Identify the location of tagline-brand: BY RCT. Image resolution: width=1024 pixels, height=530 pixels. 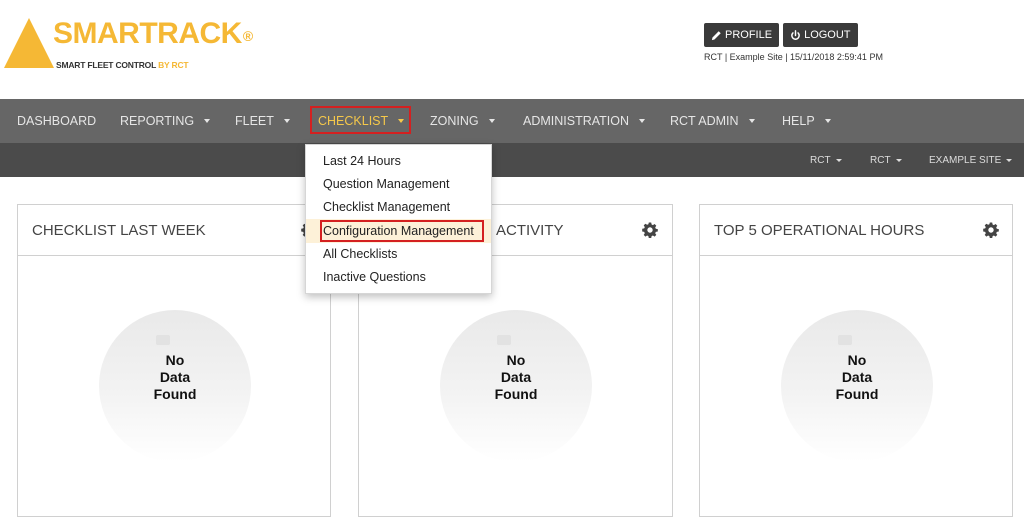
(173, 65).